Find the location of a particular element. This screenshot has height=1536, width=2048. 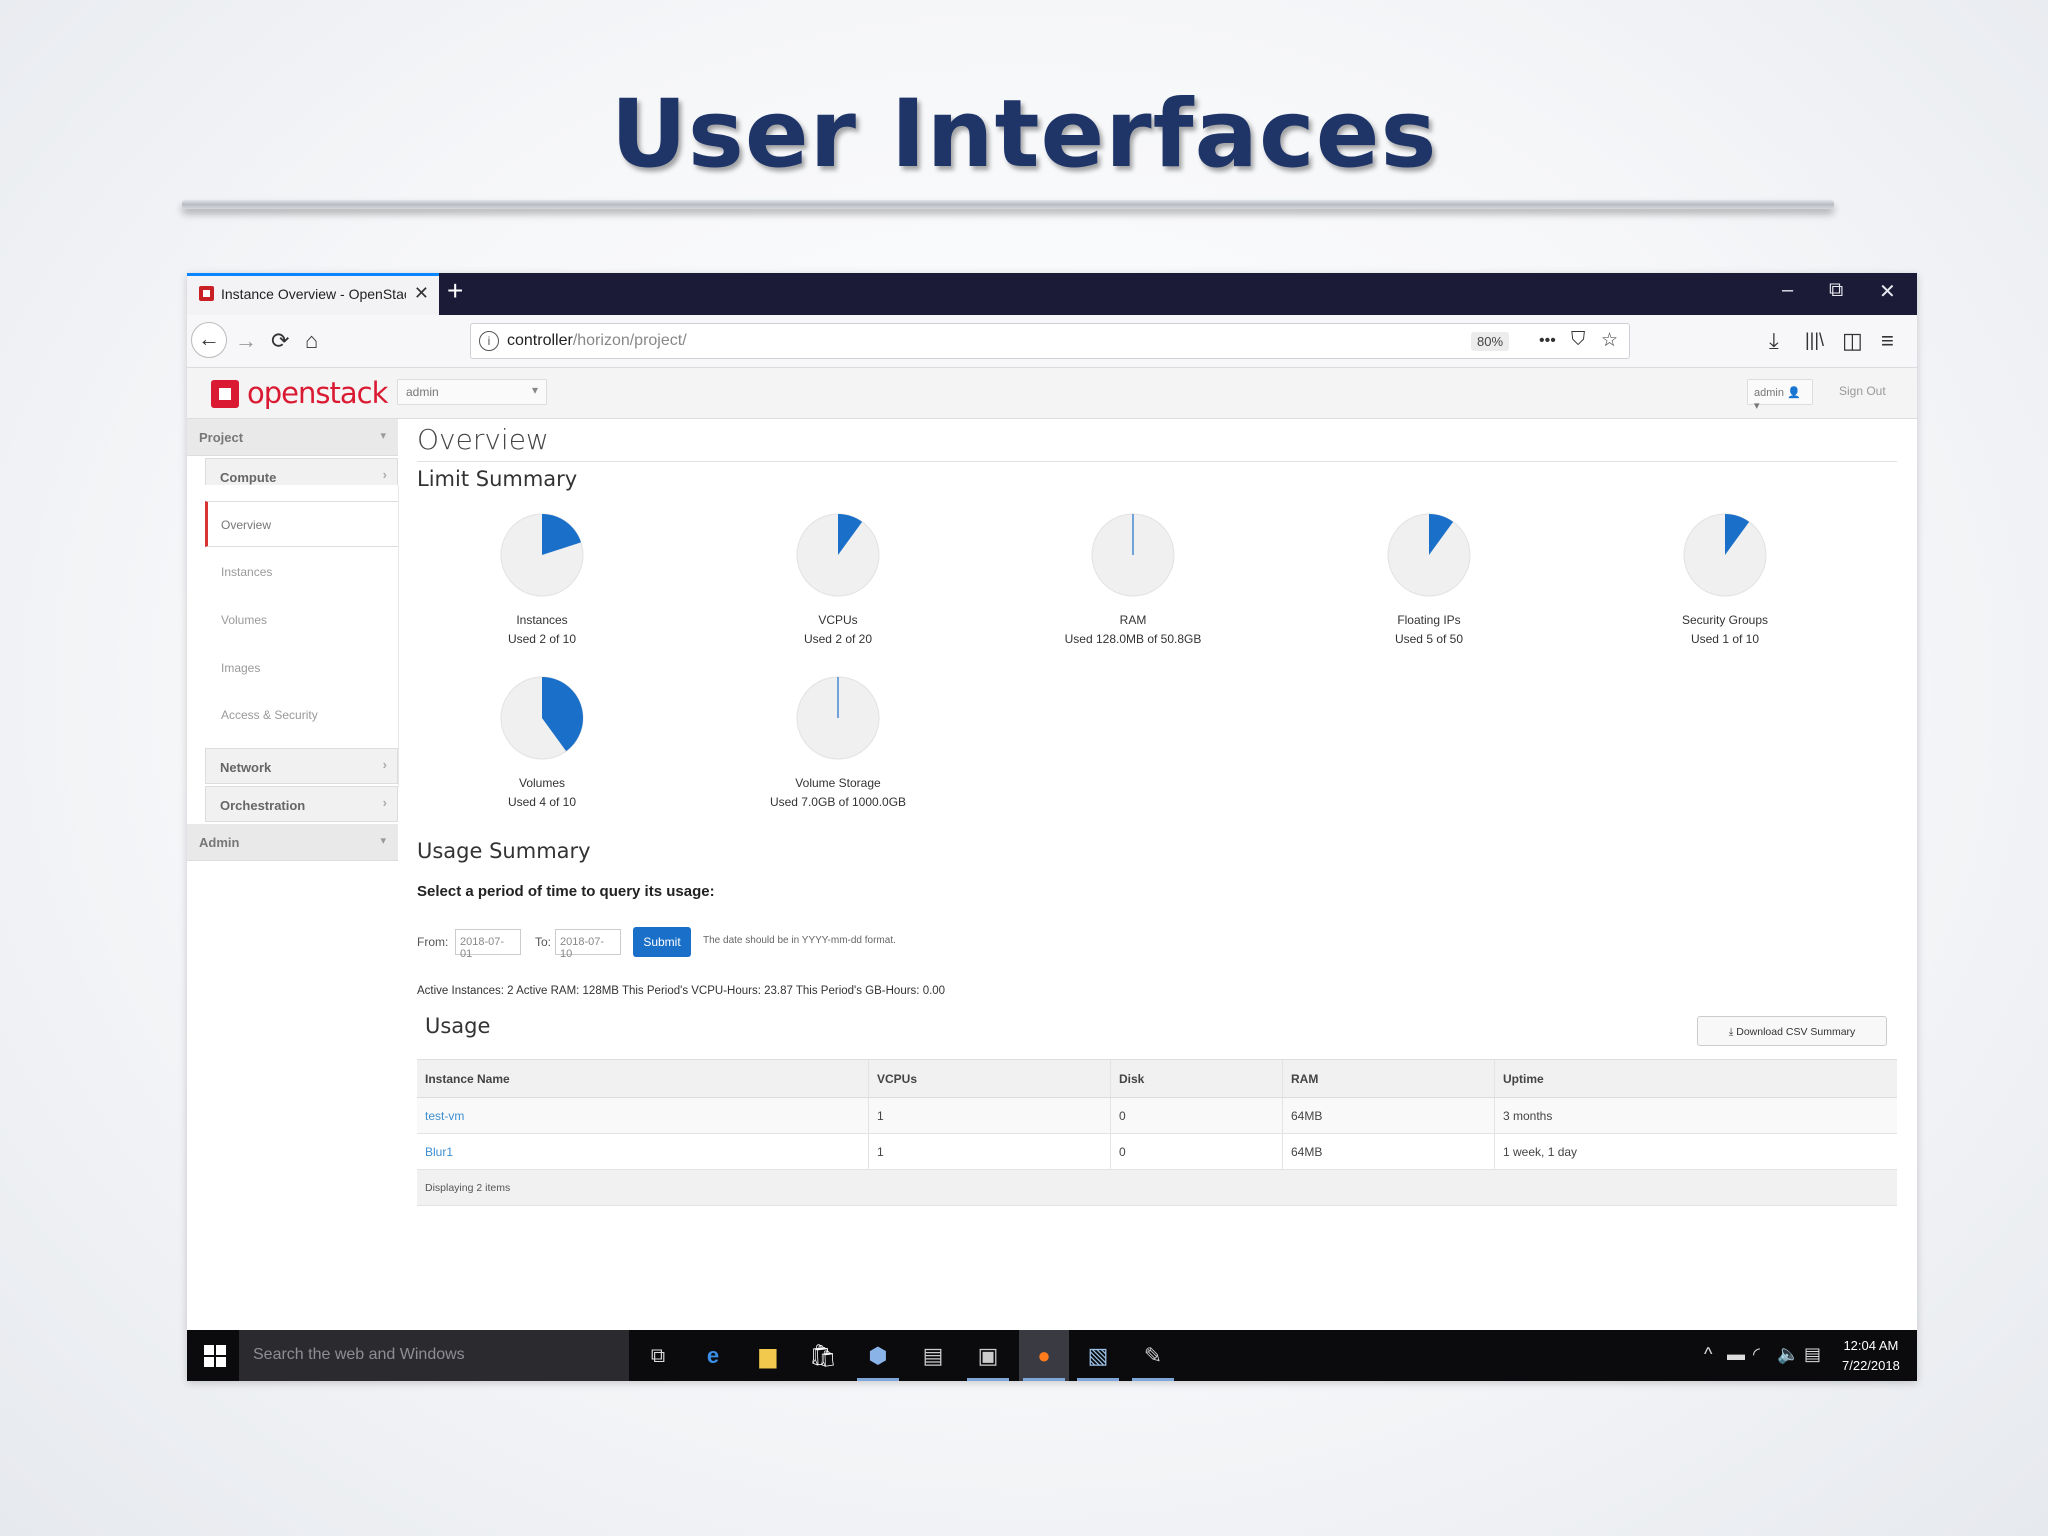

sidebar-toggle-icon: ◫ is located at coordinates (1852, 341).